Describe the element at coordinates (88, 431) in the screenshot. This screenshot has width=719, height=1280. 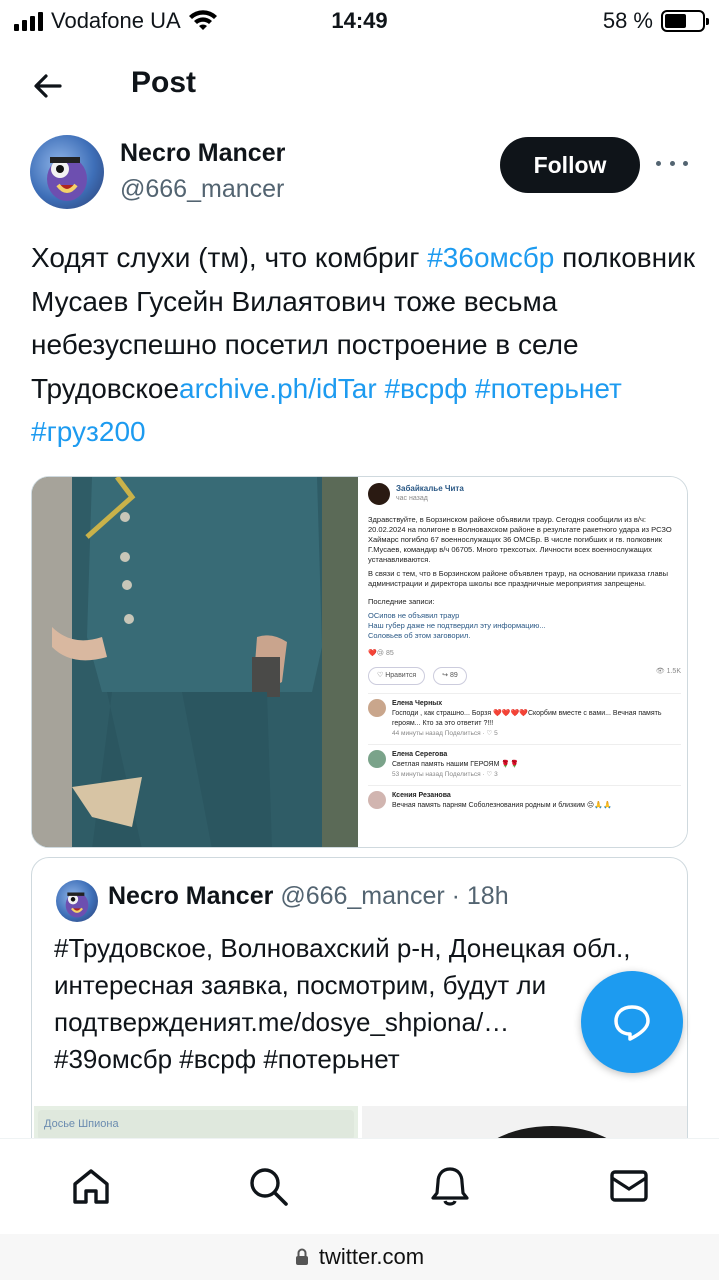
I see `hashtag-link: #груз200` at that location.